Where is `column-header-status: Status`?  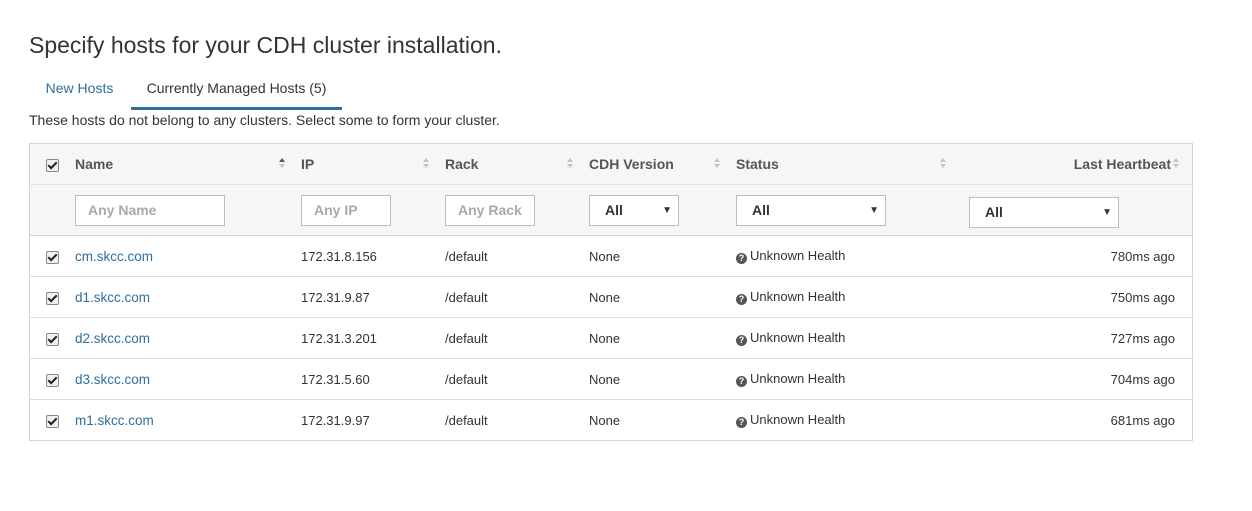
column-header-status: Status is located at coordinates (849, 164).